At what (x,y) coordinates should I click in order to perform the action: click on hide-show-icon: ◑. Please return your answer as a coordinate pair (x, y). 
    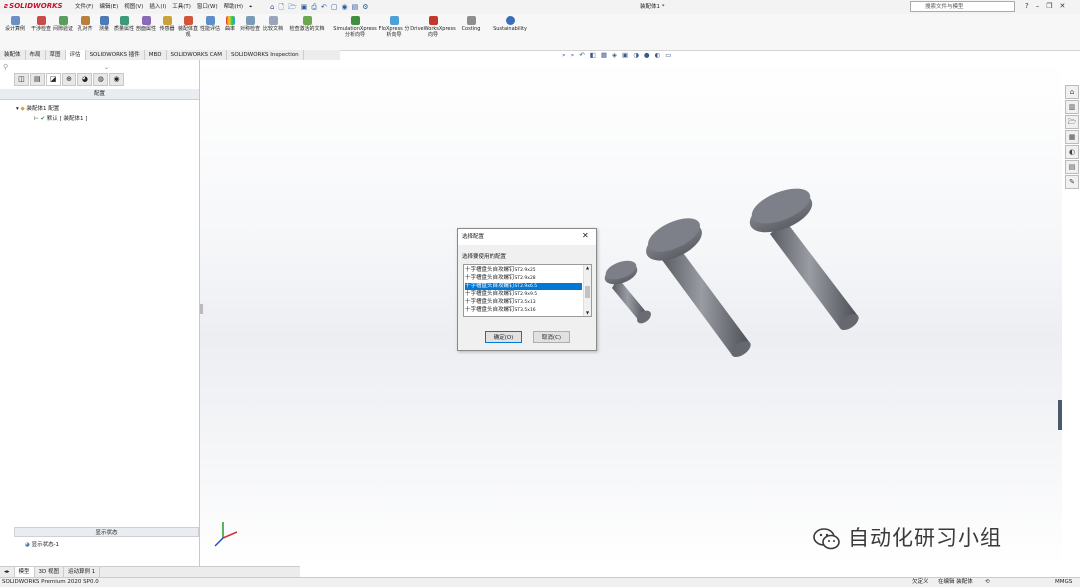
    Looking at the image, I should click on (636, 55).